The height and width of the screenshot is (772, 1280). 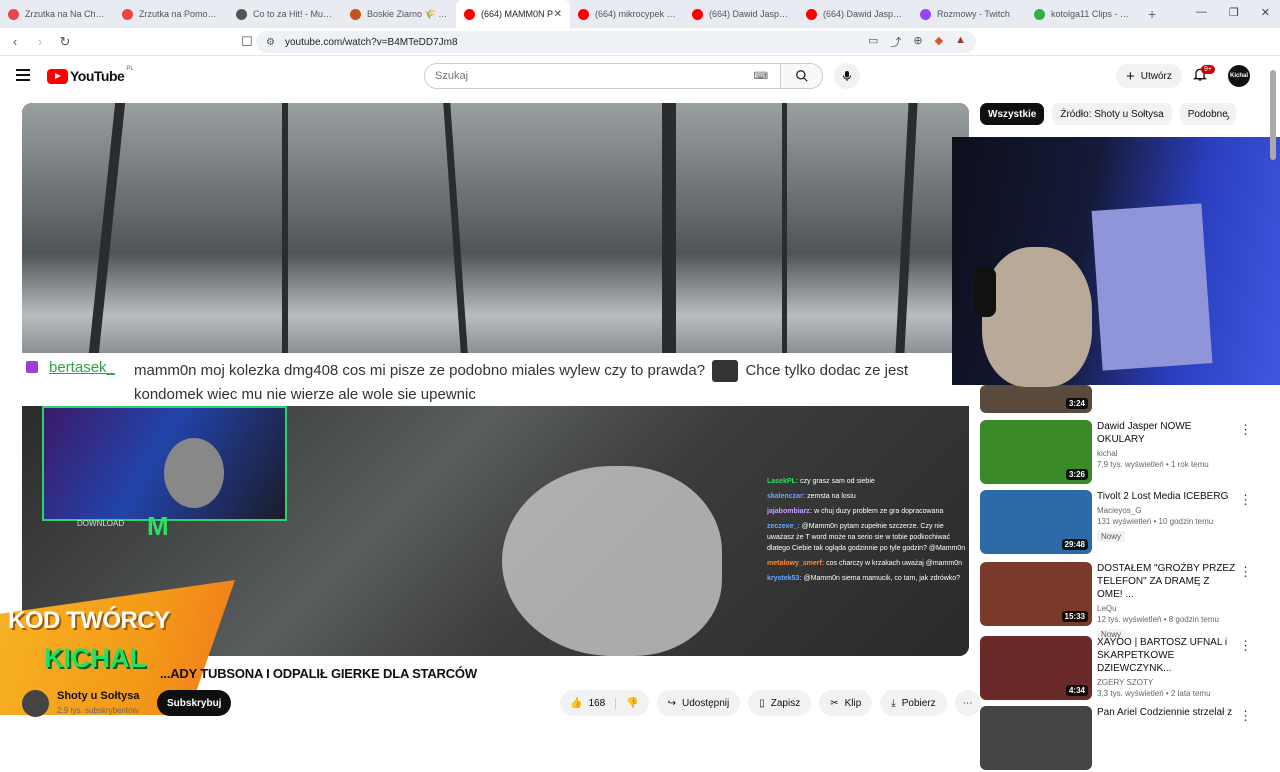 I want to click on microphone-icon, so click(x=847, y=76).